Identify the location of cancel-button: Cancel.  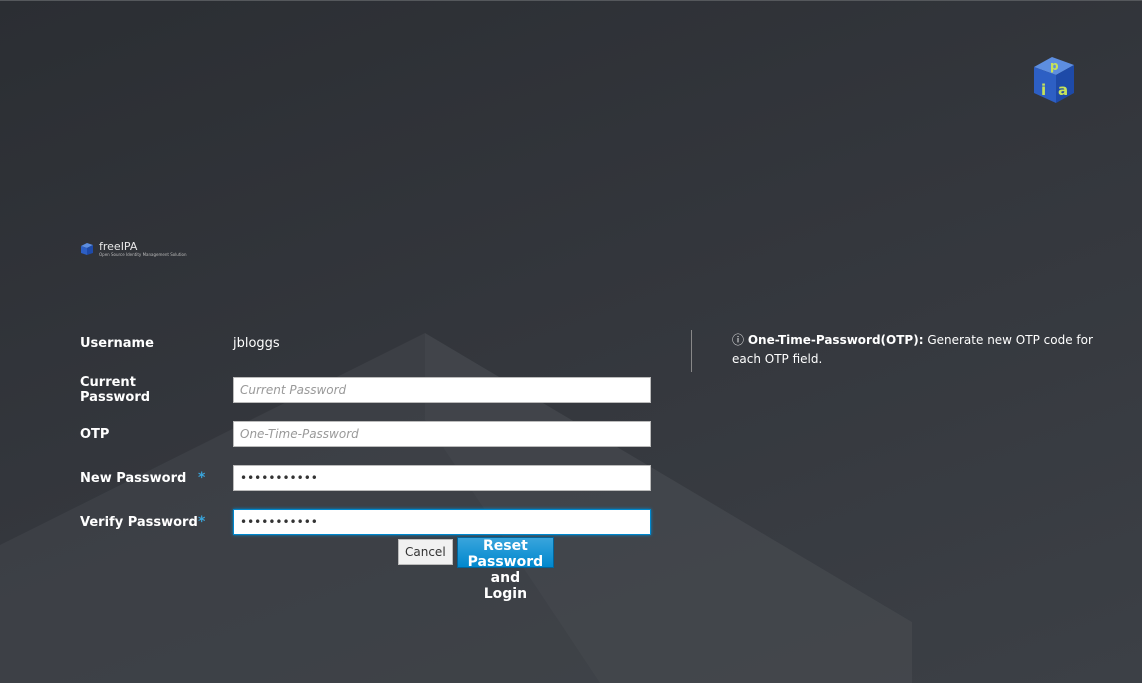
(425, 552).